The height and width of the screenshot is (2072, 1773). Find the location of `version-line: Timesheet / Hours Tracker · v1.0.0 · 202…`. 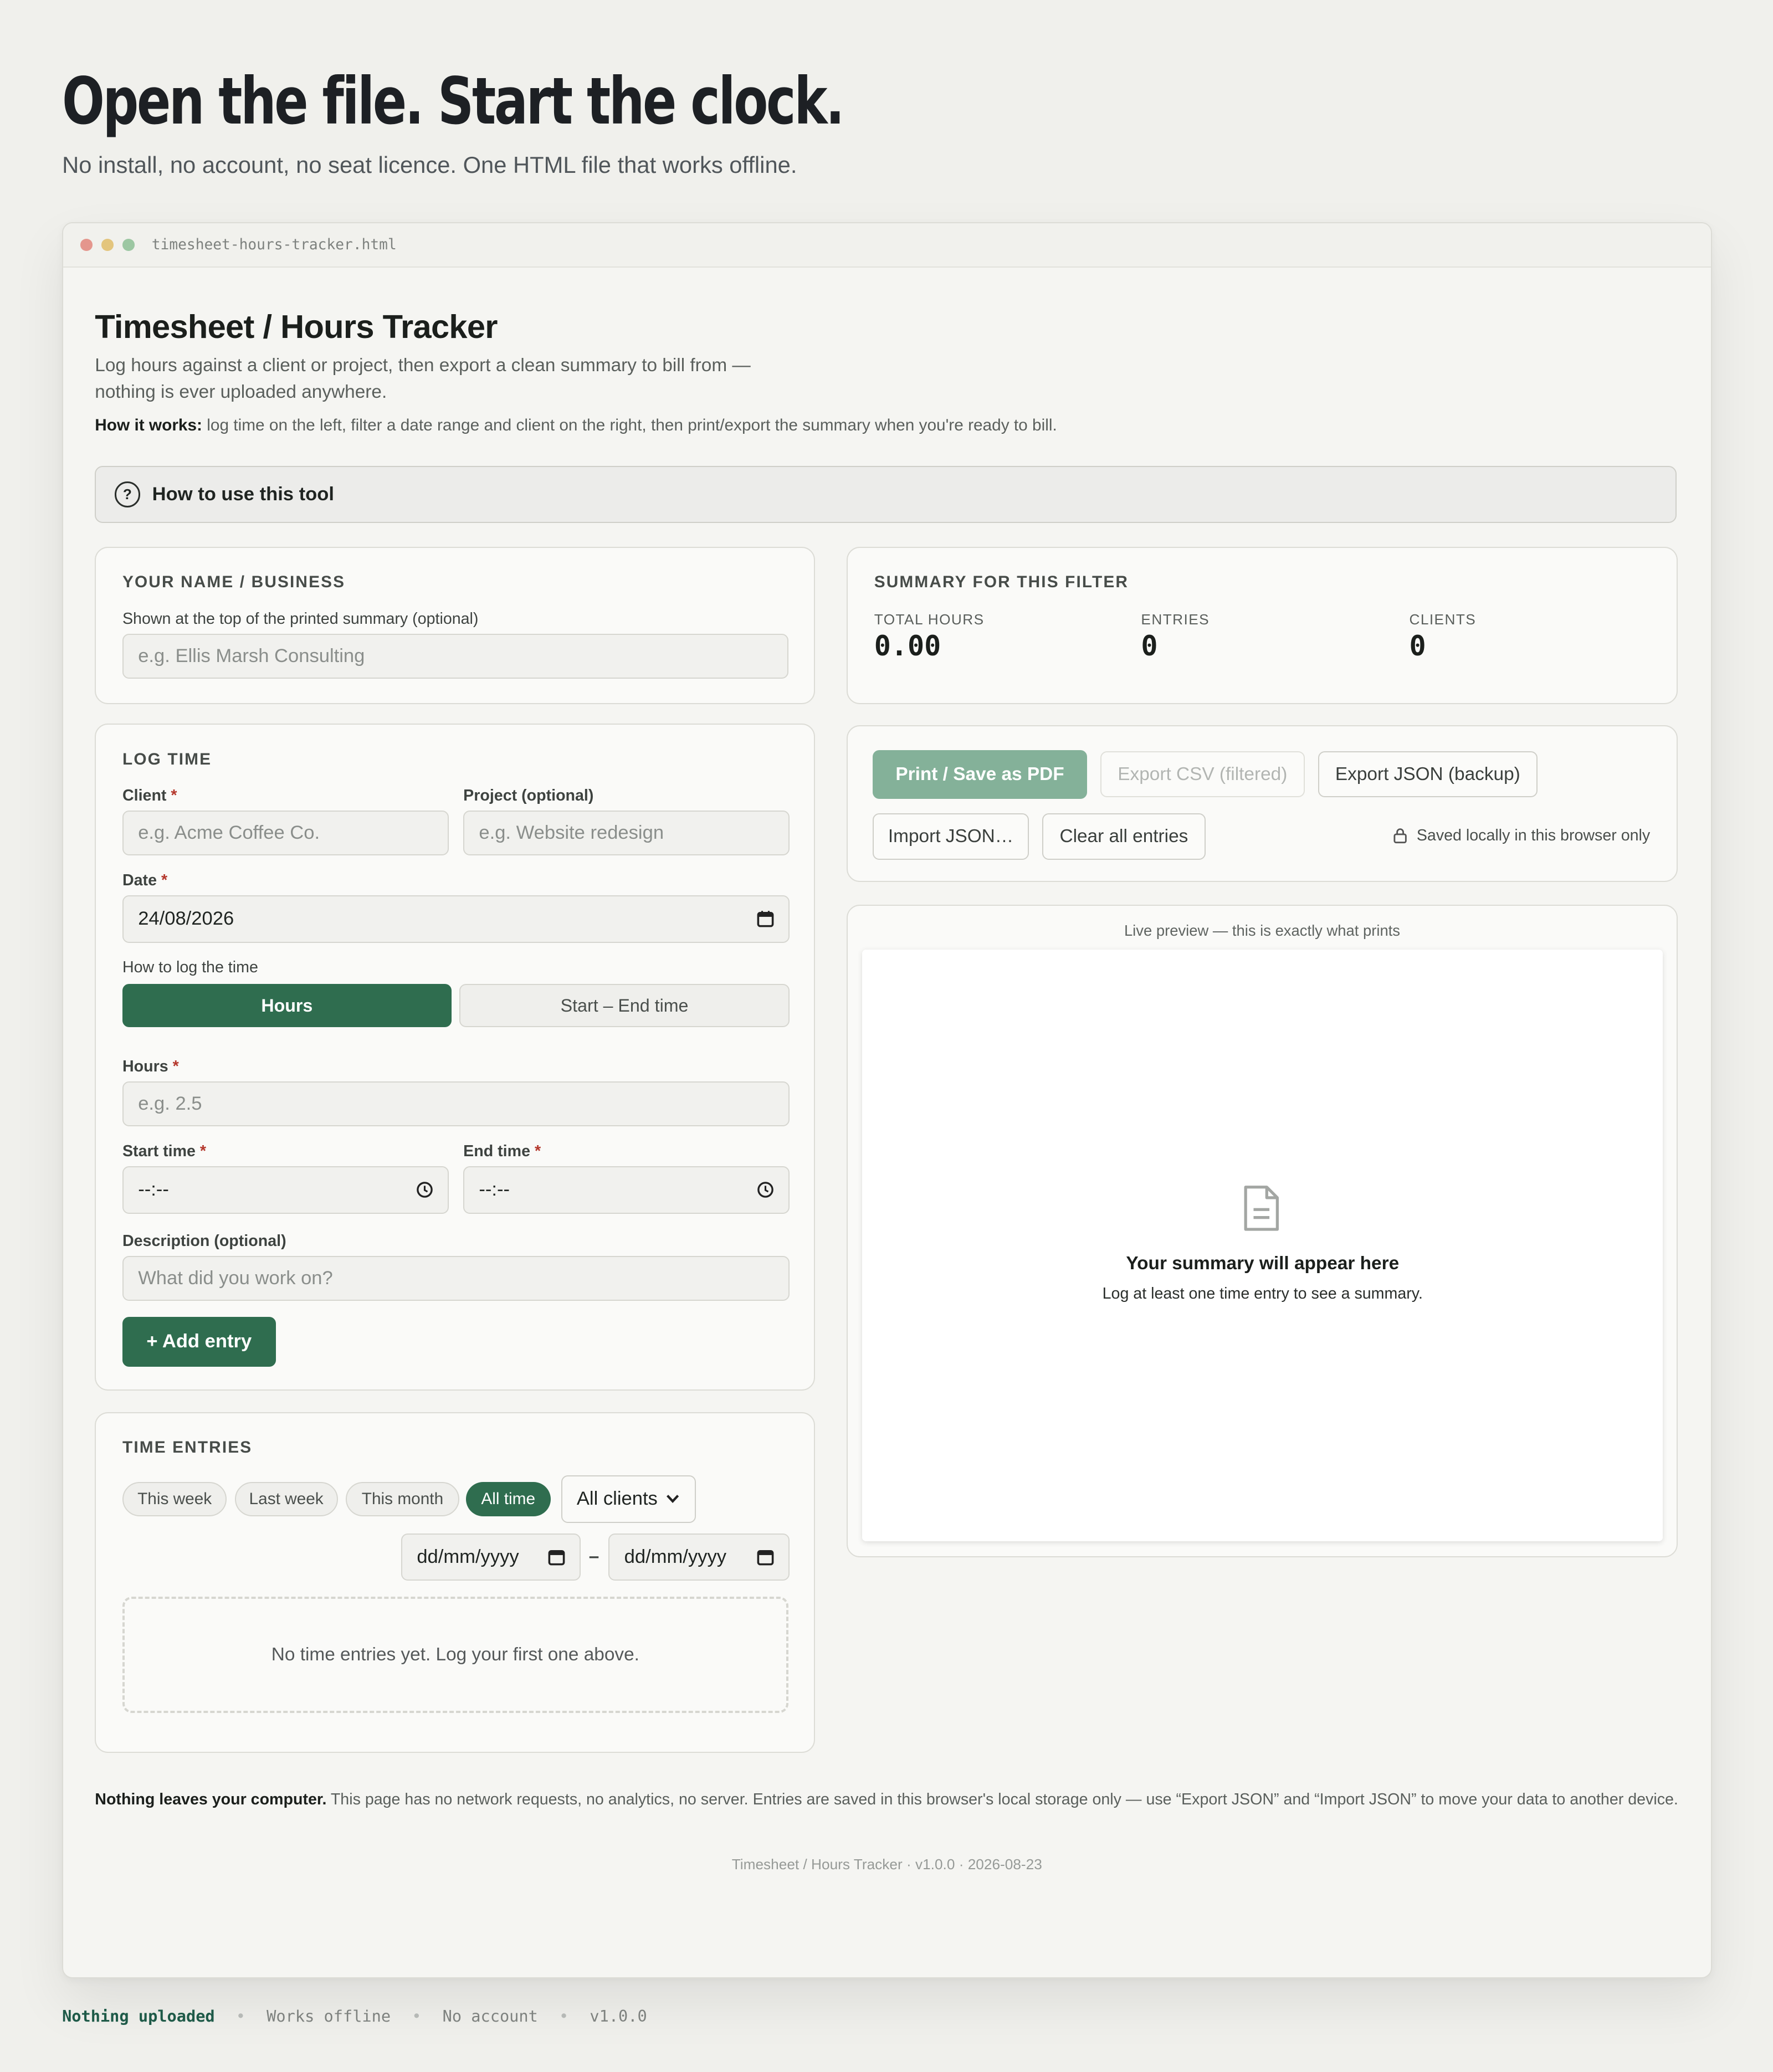

version-line: Timesheet / Hours Tracker · v1.0.0 · 202… is located at coordinates (886, 1864).